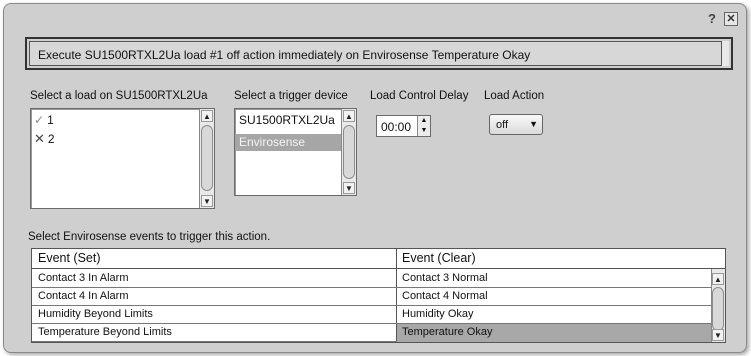 Image resolution: width=751 pixels, height=356 pixels. I want to click on event-clear-cell: Humidity Okay, so click(438, 314).